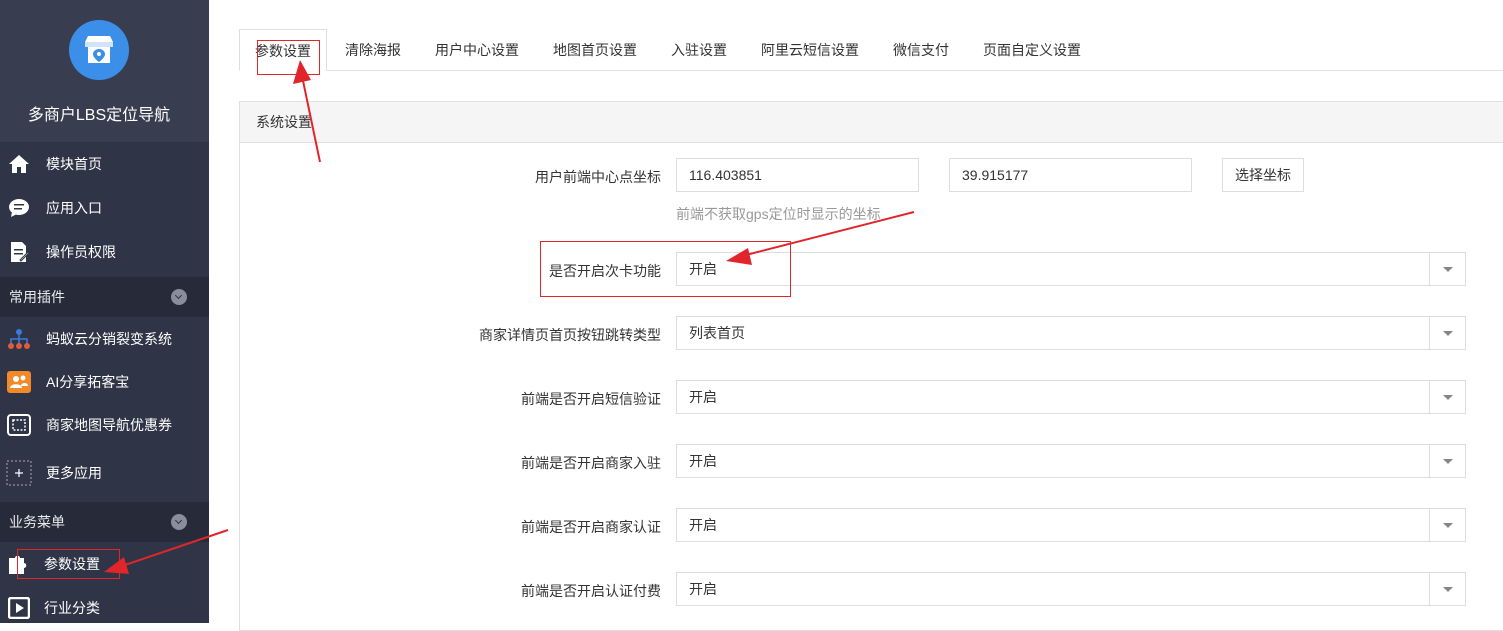 The height and width of the screenshot is (631, 1503). Describe the element at coordinates (37, 297) in the screenshot. I see `group-label: 常用插件` at that location.